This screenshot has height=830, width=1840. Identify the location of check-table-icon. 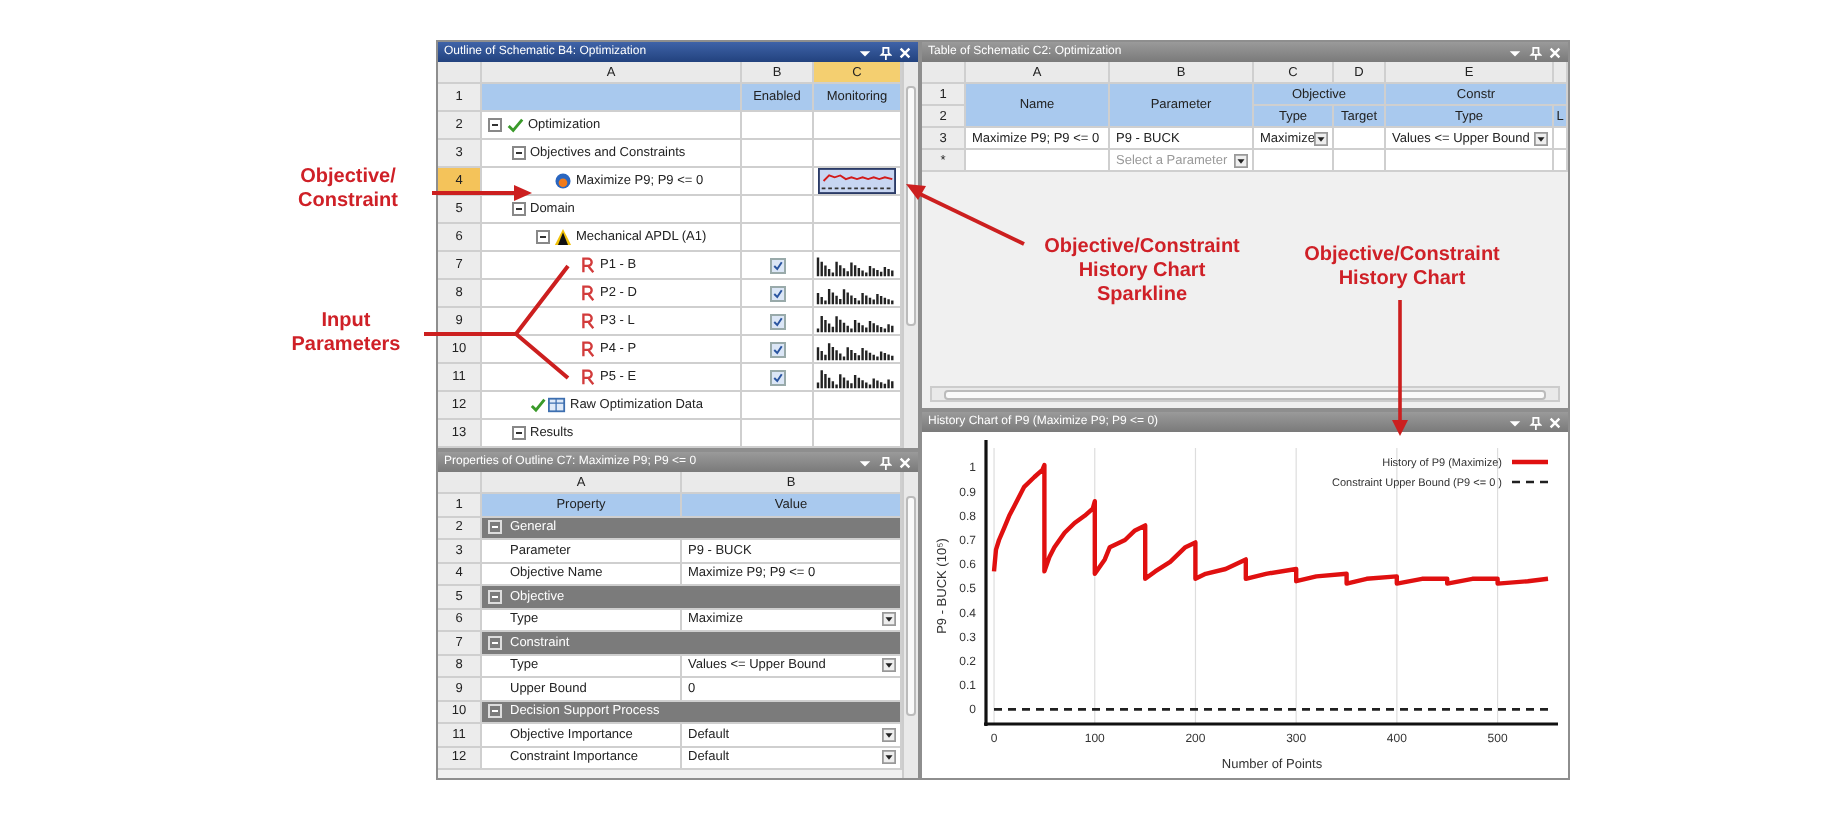
(548, 405).